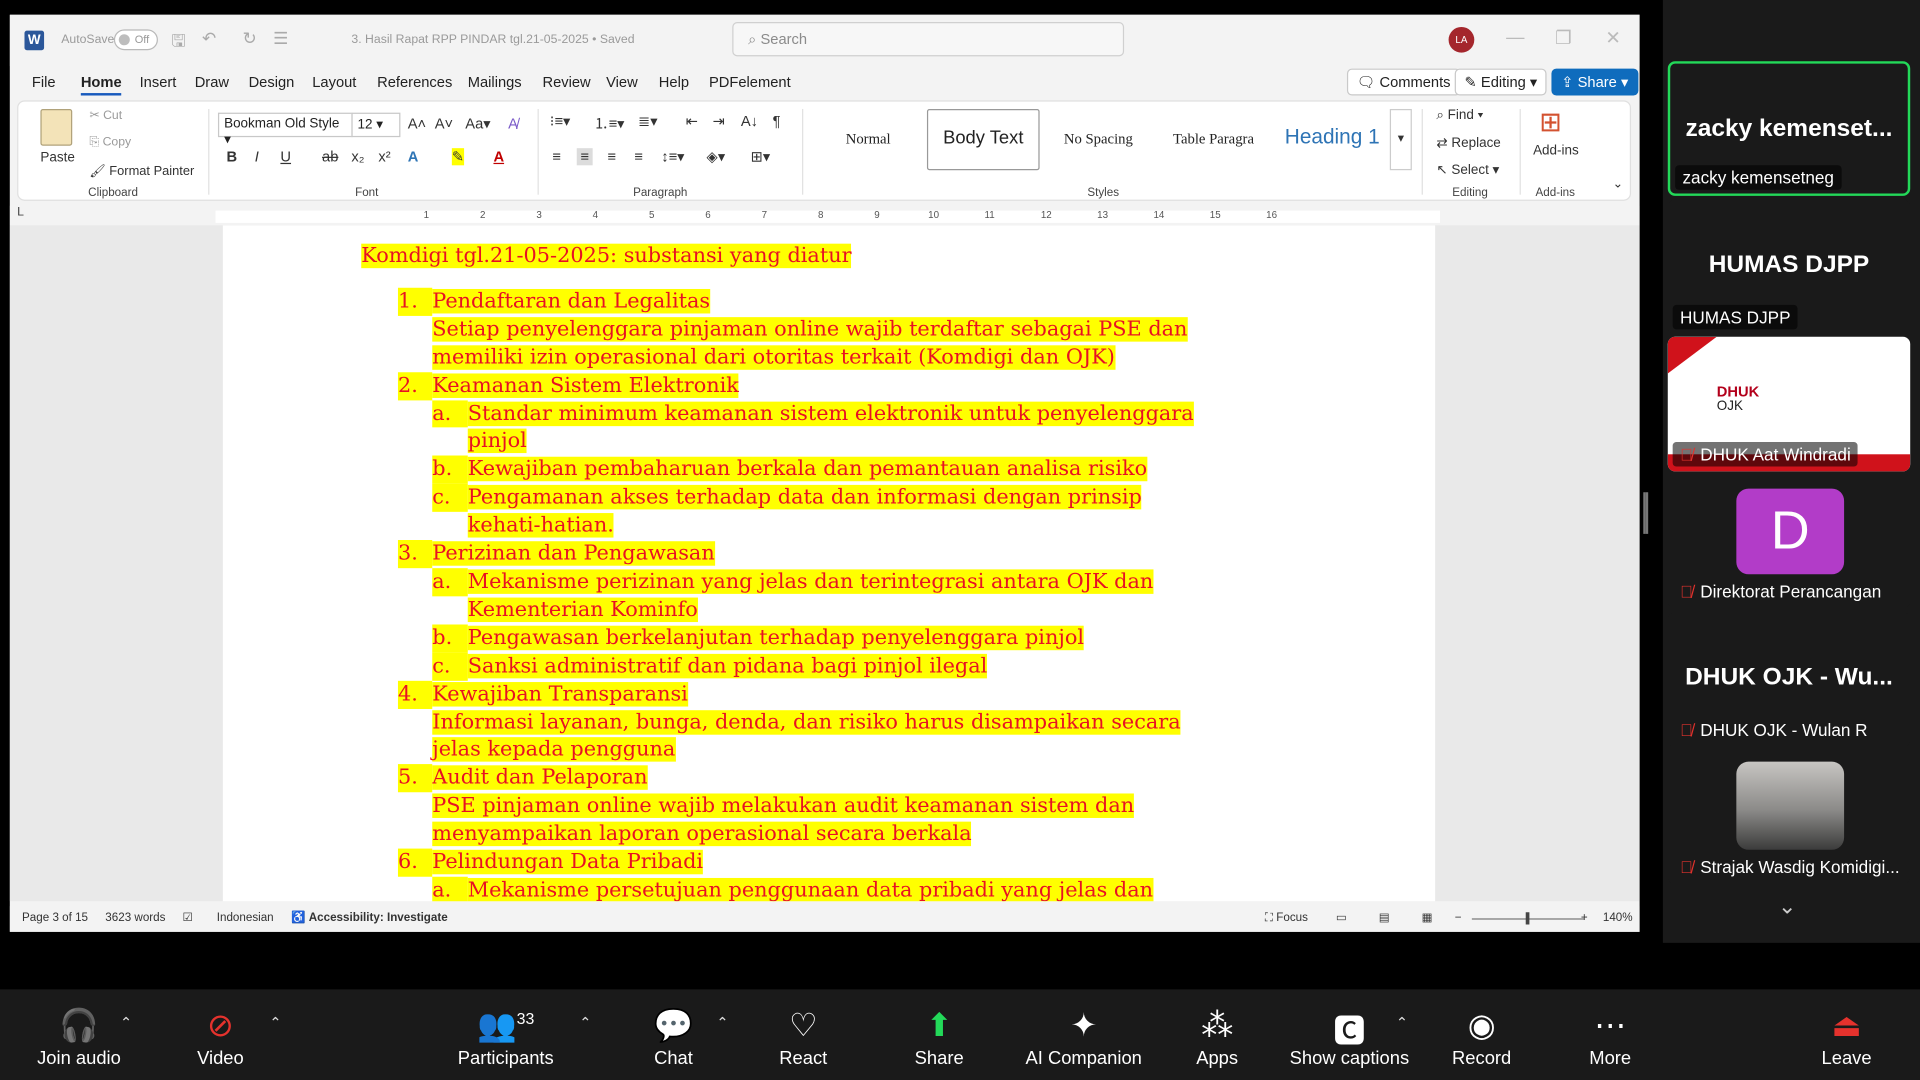  What do you see at coordinates (57, 158) in the screenshot?
I see `paste-button: Paste` at bounding box center [57, 158].